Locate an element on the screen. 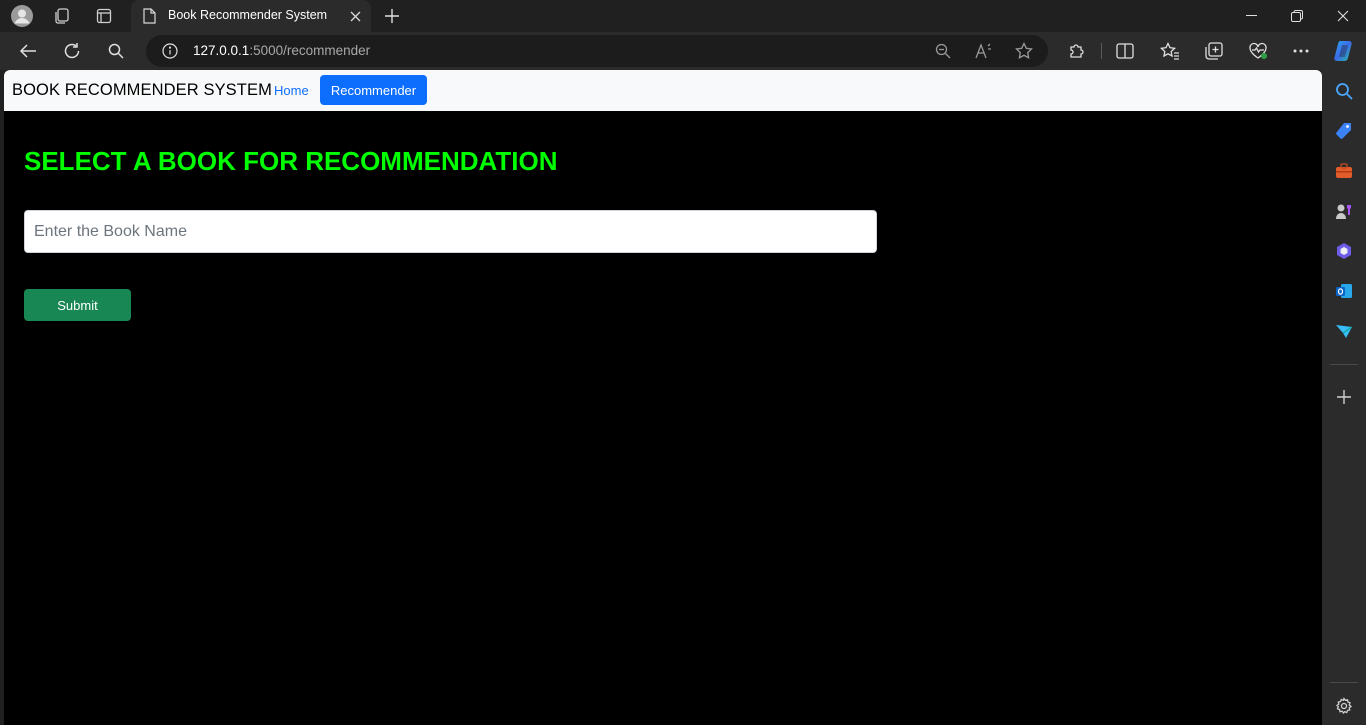 The height and width of the screenshot is (725, 1366). extensions-icon is located at coordinates (1077, 51).